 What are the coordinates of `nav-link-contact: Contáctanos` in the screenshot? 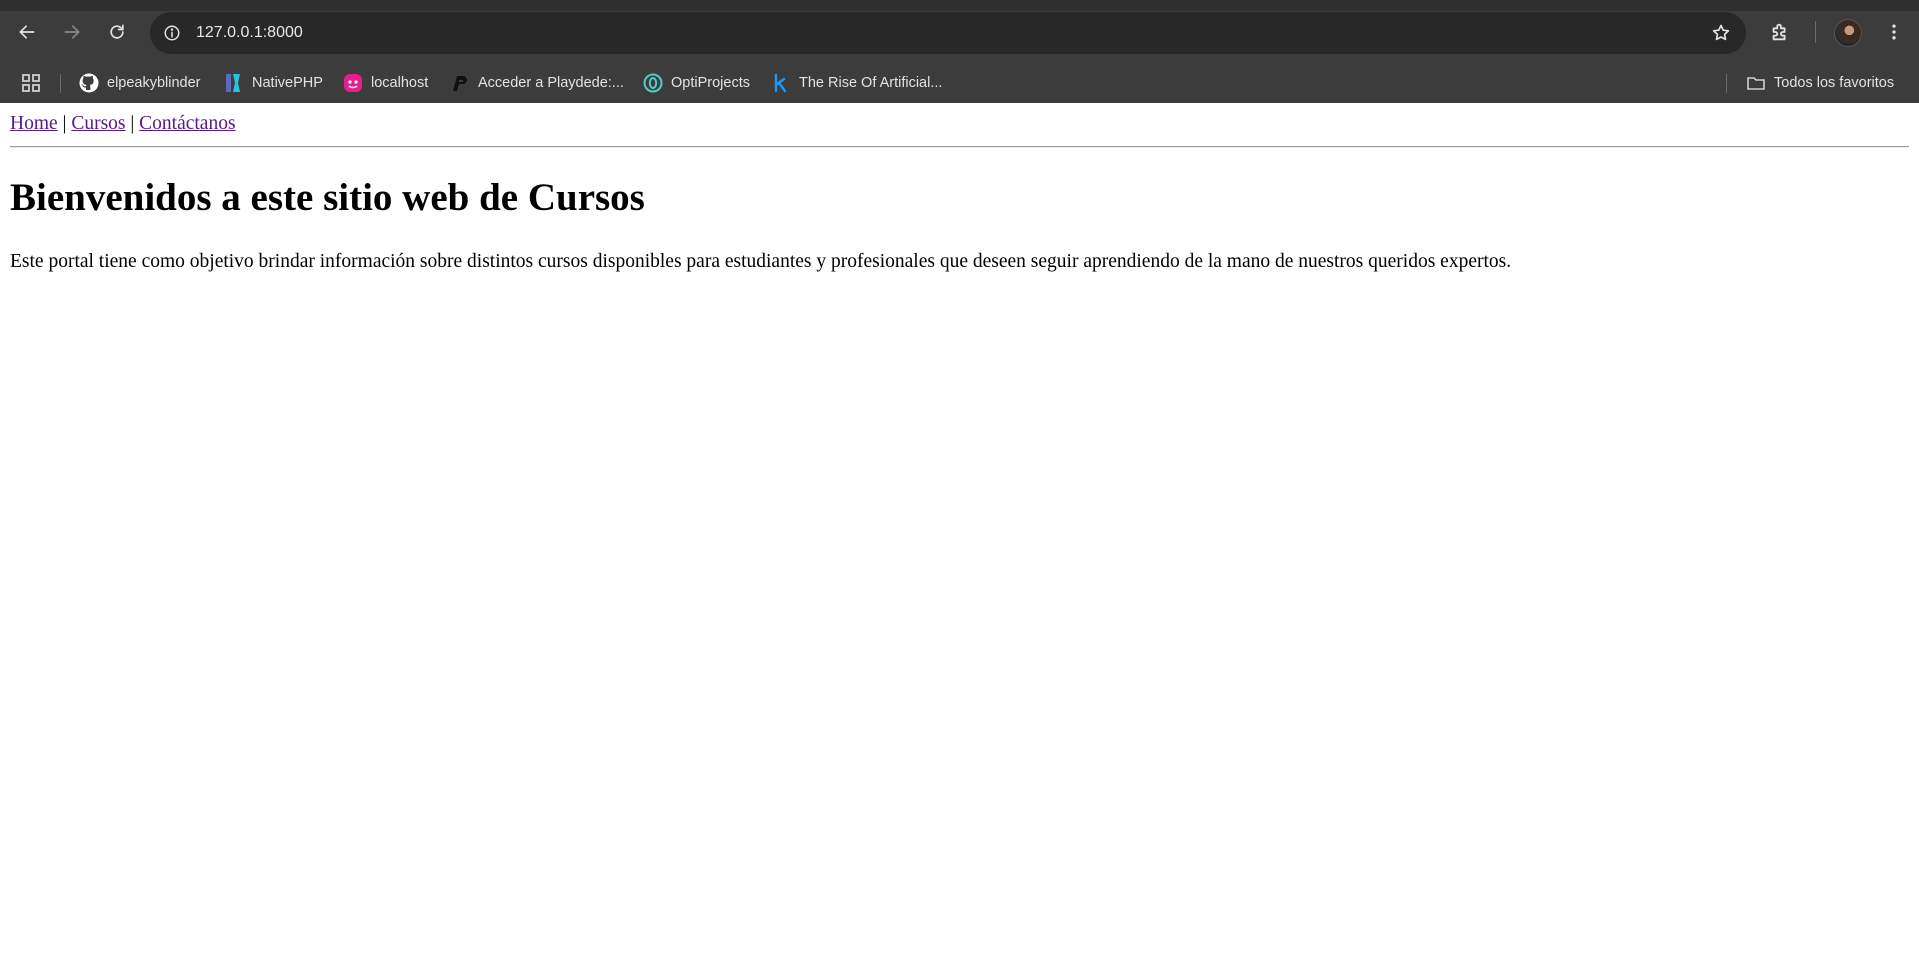 It's located at (187, 123).